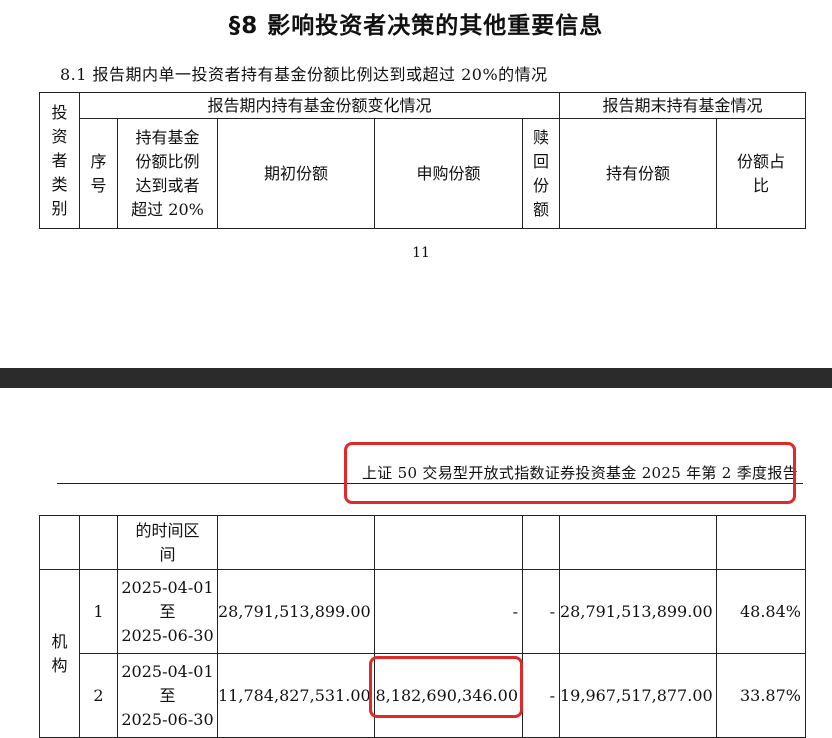  Describe the element at coordinates (98, 611) in the screenshot. I see `row-seq: 1` at that location.